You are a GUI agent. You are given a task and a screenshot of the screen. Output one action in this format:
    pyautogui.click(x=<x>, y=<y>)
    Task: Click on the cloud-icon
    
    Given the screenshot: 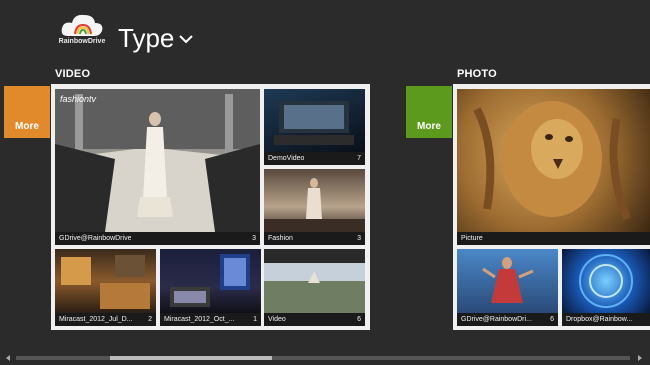 What is the action you would take?
    pyautogui.click(x=82, y=25)
    